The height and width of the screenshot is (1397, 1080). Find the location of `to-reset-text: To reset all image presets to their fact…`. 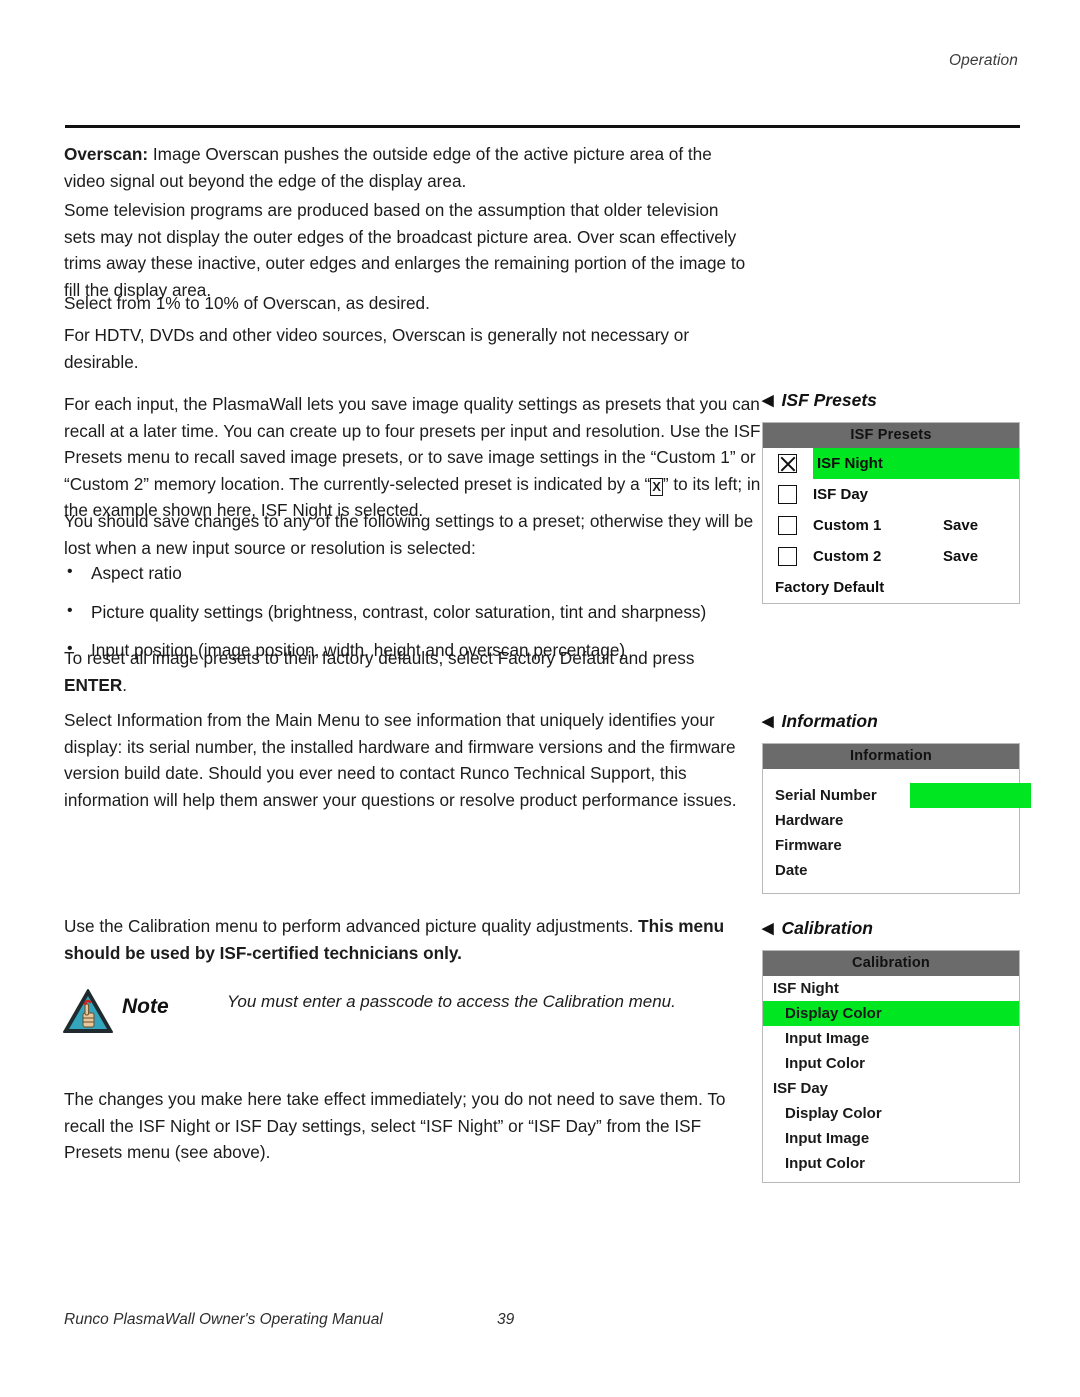

to-reset-text: To reset all image presets to their fact… is located at coordinates (379, 658).